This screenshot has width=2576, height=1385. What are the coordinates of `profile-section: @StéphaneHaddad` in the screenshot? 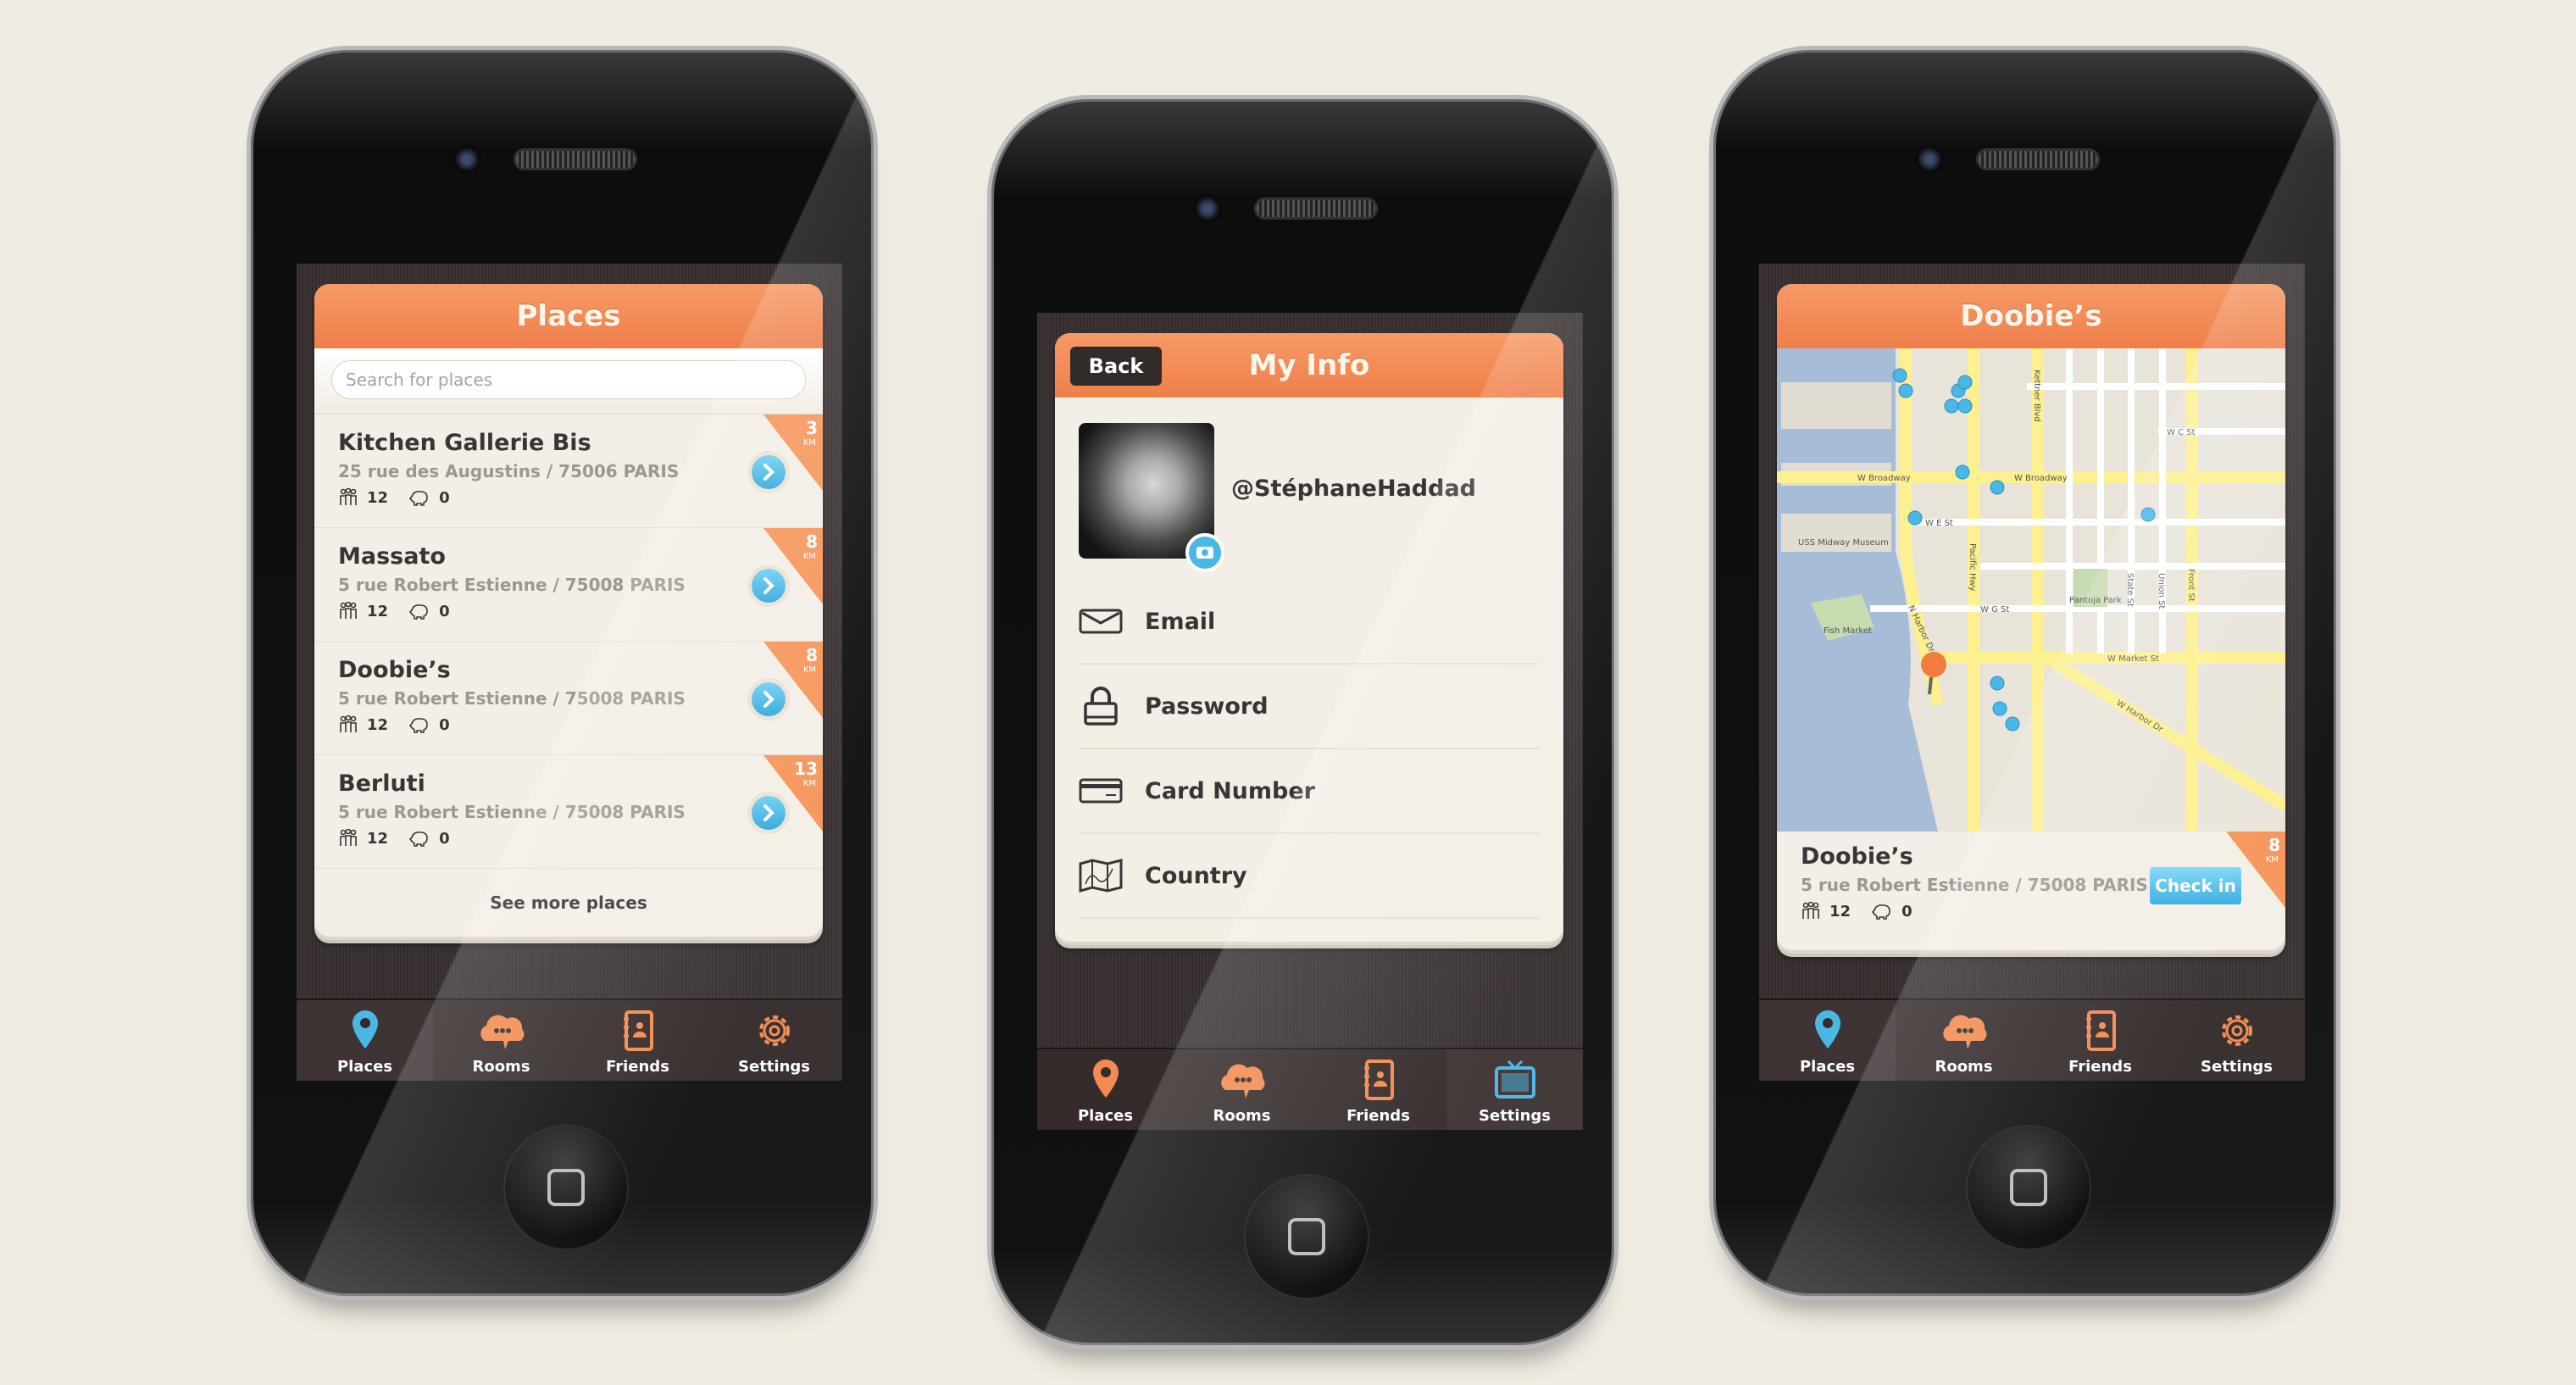 It's located at (1309, 489).